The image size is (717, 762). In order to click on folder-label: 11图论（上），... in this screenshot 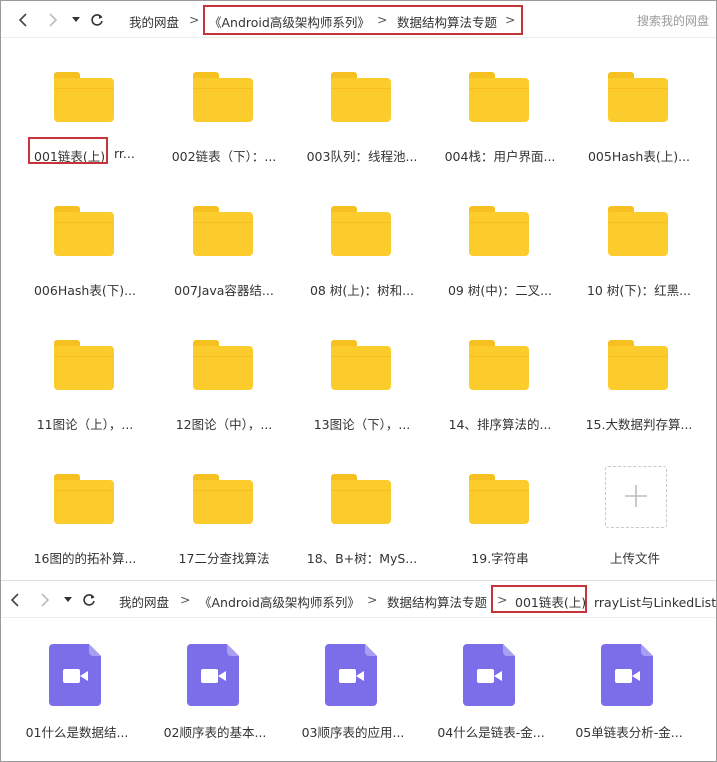, I will do `click(85, 424)`.